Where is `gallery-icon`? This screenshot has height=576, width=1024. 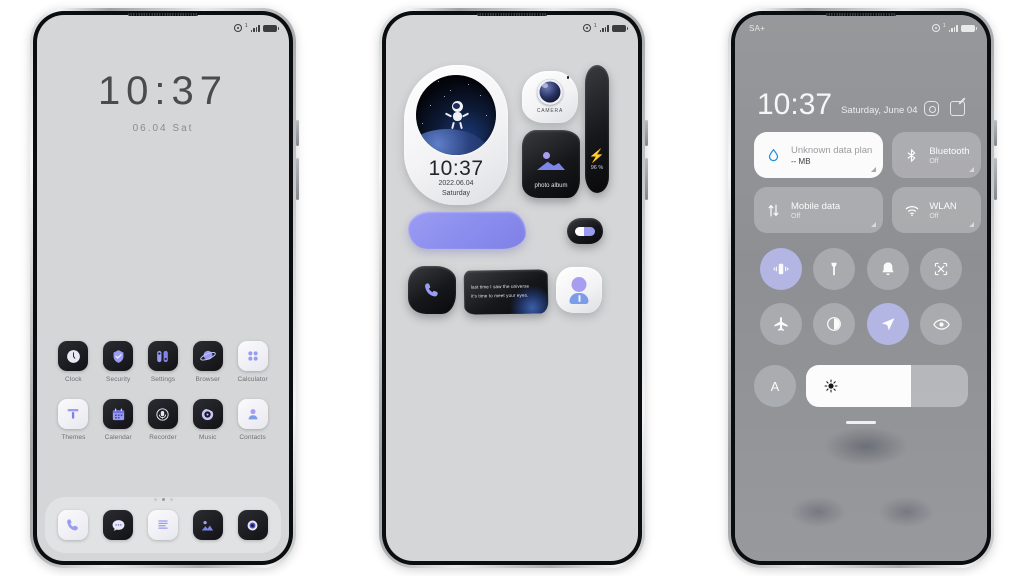
gallery-icon is located at coordinates (207, 525).